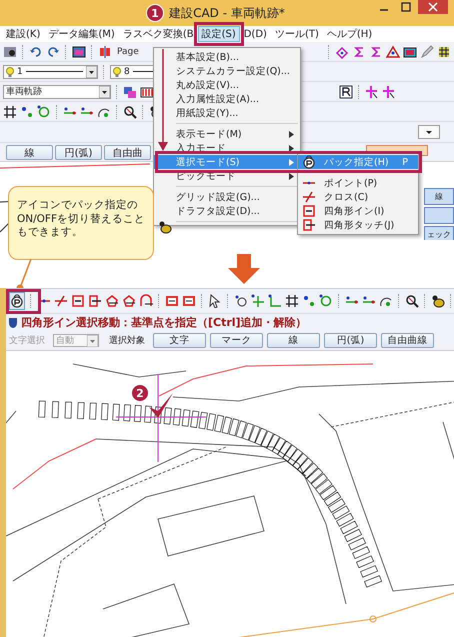 This screenshot has height=637, width=454. What do you see at coordinates (215, 301) in the screenshot?
I see `pointer-icon` at bounding box center [215, 301].